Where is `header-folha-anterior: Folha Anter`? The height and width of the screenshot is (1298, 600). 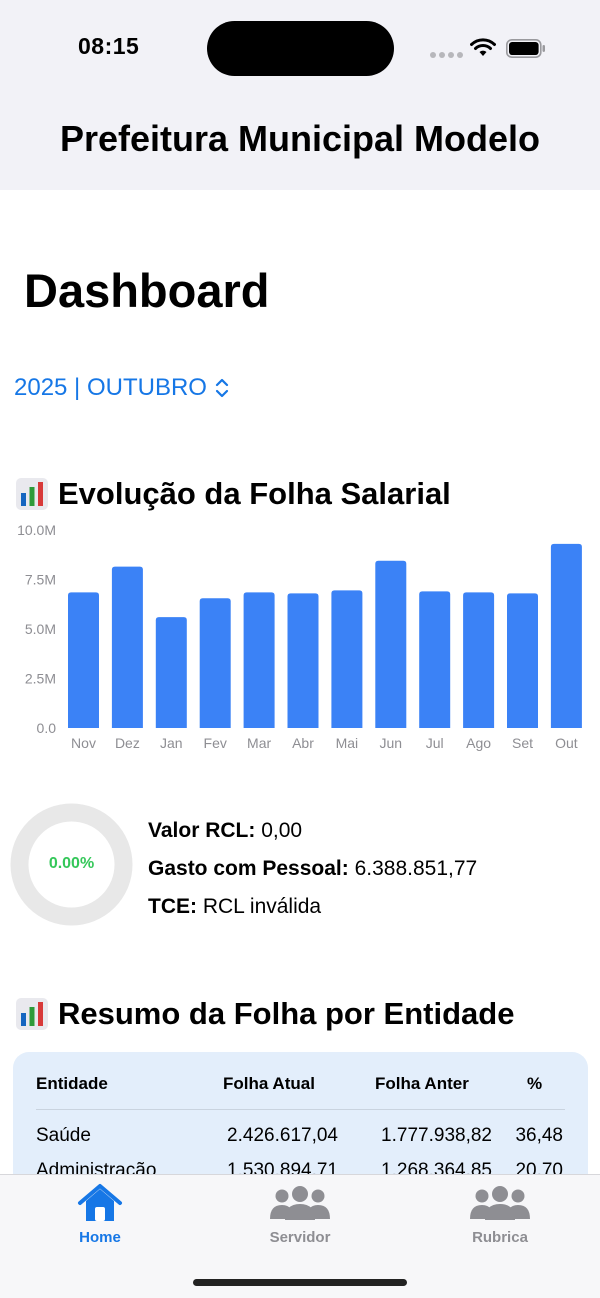 header-folha-anterior: Folha Anter is located at coordinates (422, 1083).